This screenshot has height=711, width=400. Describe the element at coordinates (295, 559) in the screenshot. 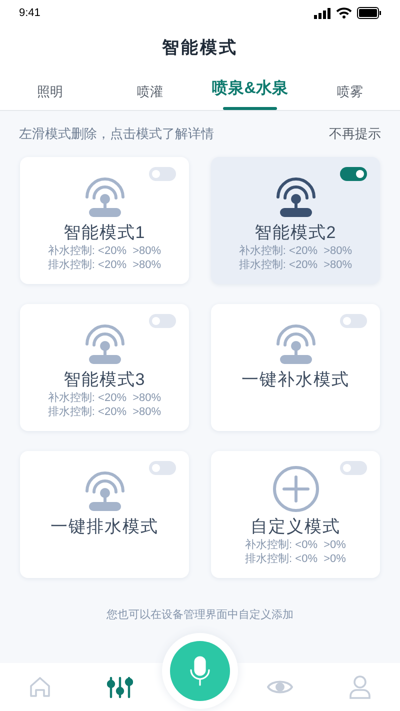

I see `control-range: 排水控制: <0% >0%` at that location.